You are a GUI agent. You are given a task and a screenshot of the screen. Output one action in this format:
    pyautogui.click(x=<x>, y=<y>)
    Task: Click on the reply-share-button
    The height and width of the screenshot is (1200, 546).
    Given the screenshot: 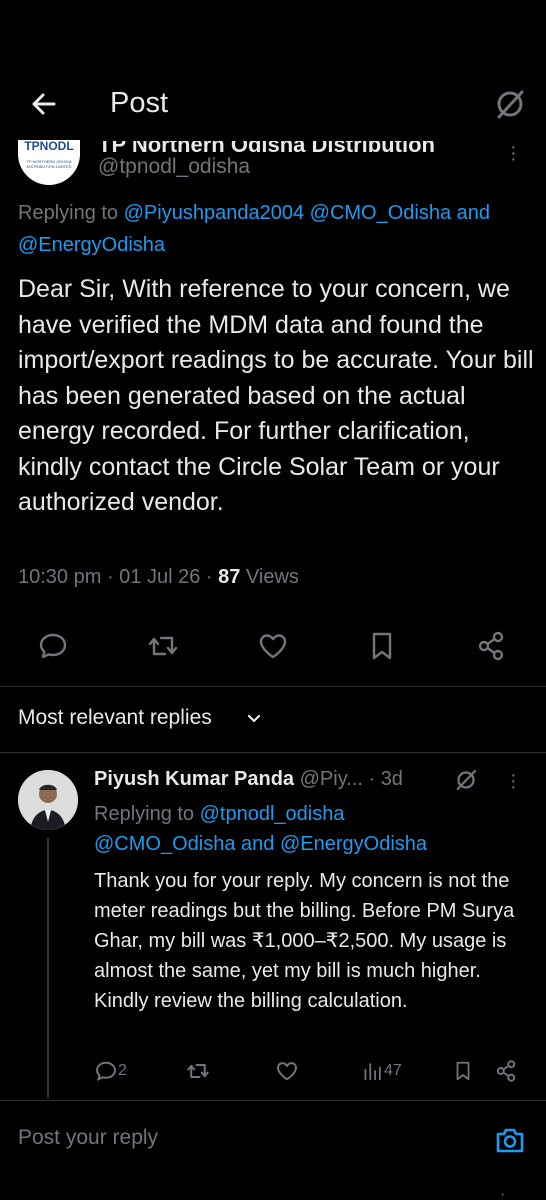 What is the action you would take?
    pyautogui.click(x=506, y=1071)
    